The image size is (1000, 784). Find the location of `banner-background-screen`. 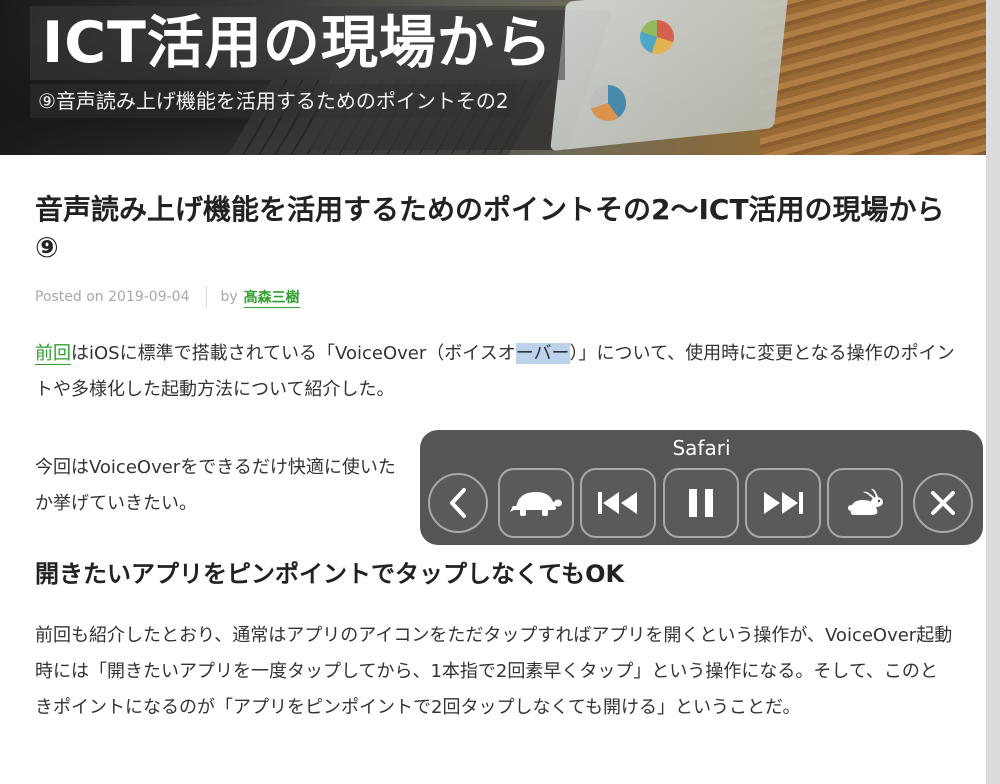

banner-background-screen is located at coordinates (670, 76).